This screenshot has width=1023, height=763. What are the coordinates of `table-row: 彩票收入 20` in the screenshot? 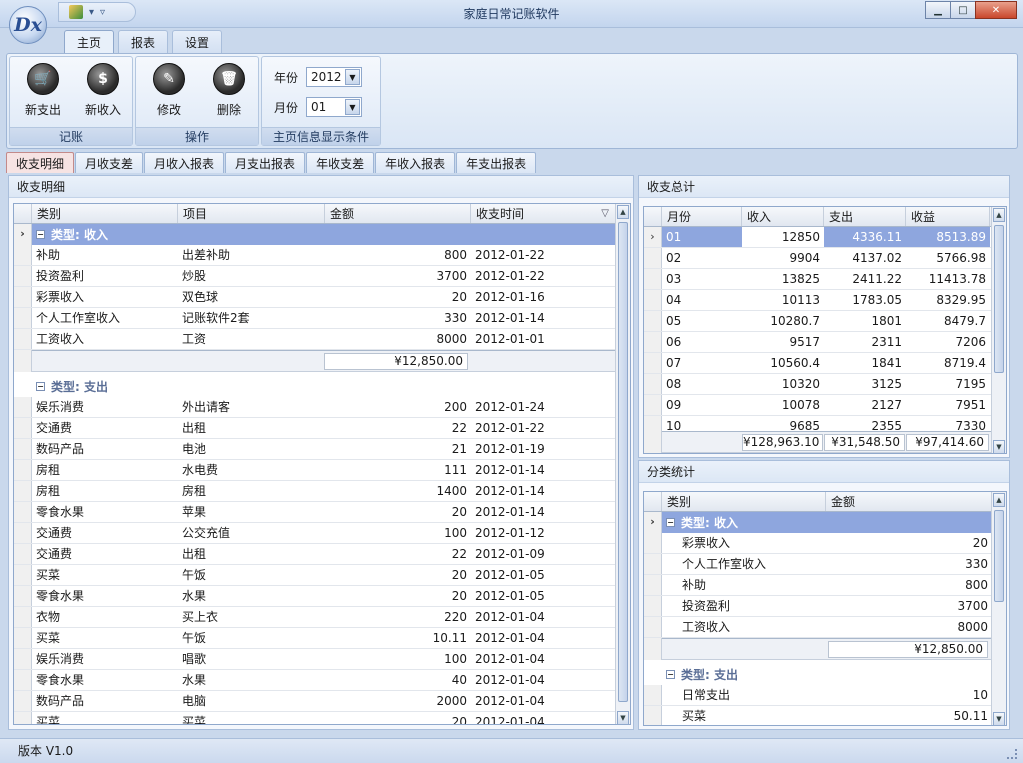 It's located at (818, 543).